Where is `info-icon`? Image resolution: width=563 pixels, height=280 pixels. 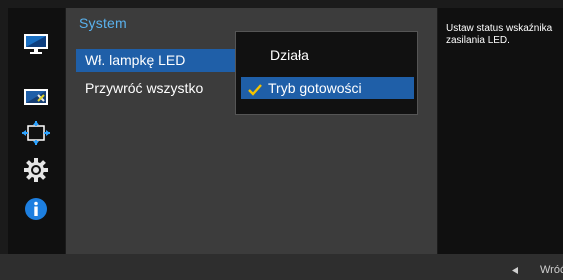 info-icon is located at coordinates (36, 209).